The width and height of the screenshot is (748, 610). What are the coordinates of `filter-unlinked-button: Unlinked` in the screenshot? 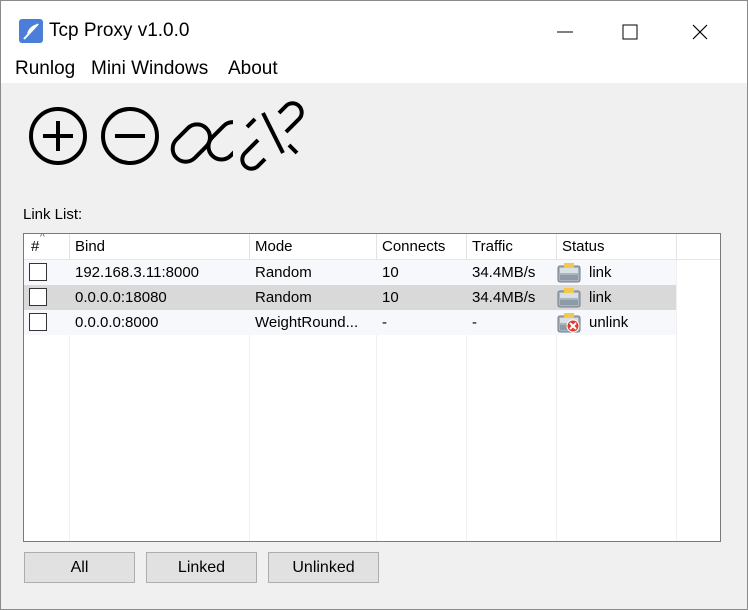 It's located at (323, 567).